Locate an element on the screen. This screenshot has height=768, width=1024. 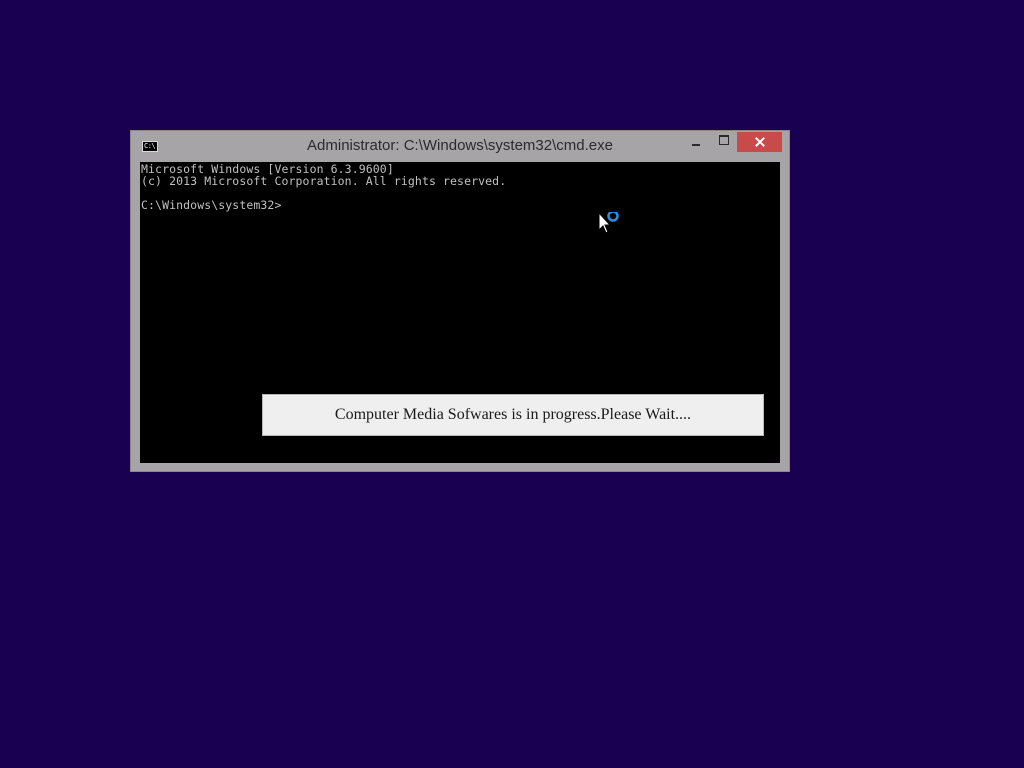
maximize-icon is located at coordinates (724, 140).